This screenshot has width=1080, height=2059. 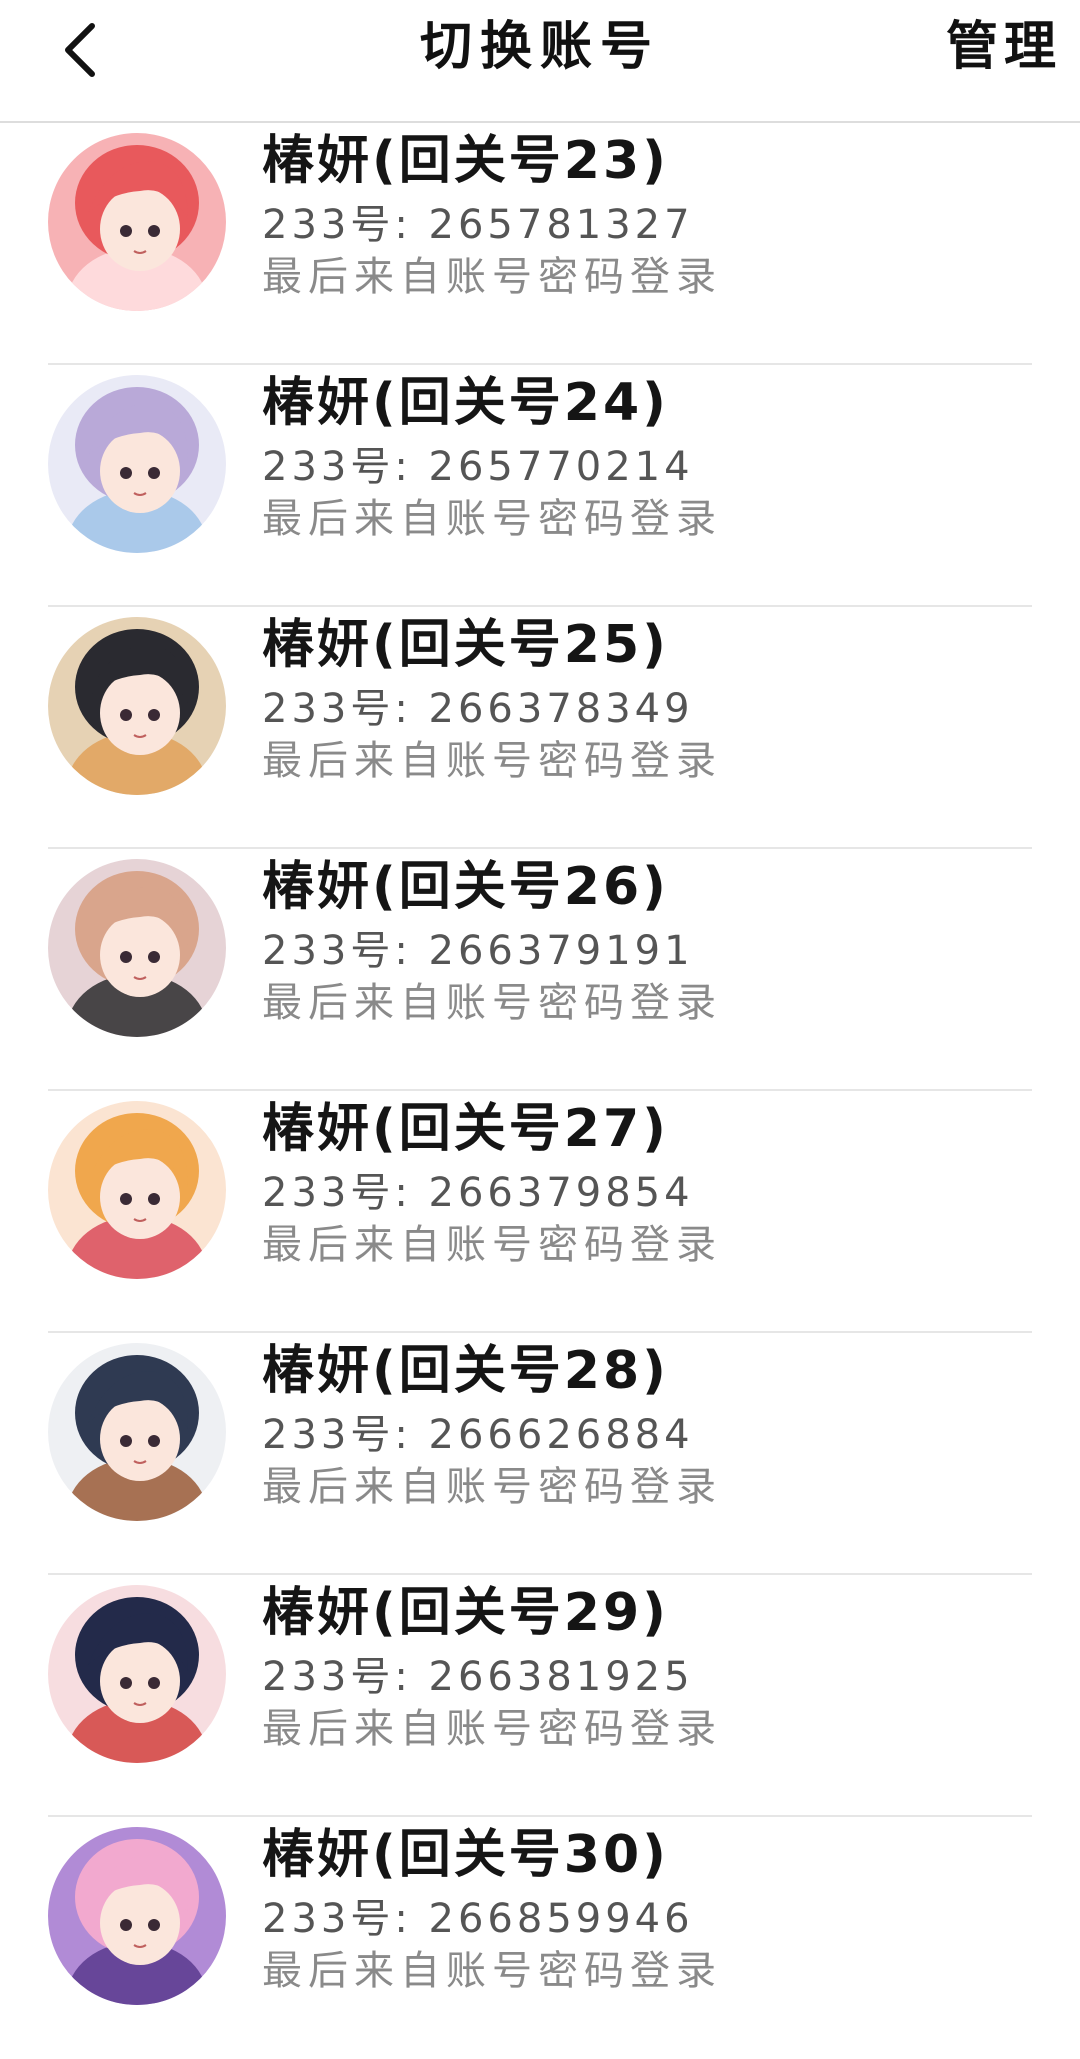 I want to click on account-name: 椿妍(回关号23), so click(x=465, y=161).